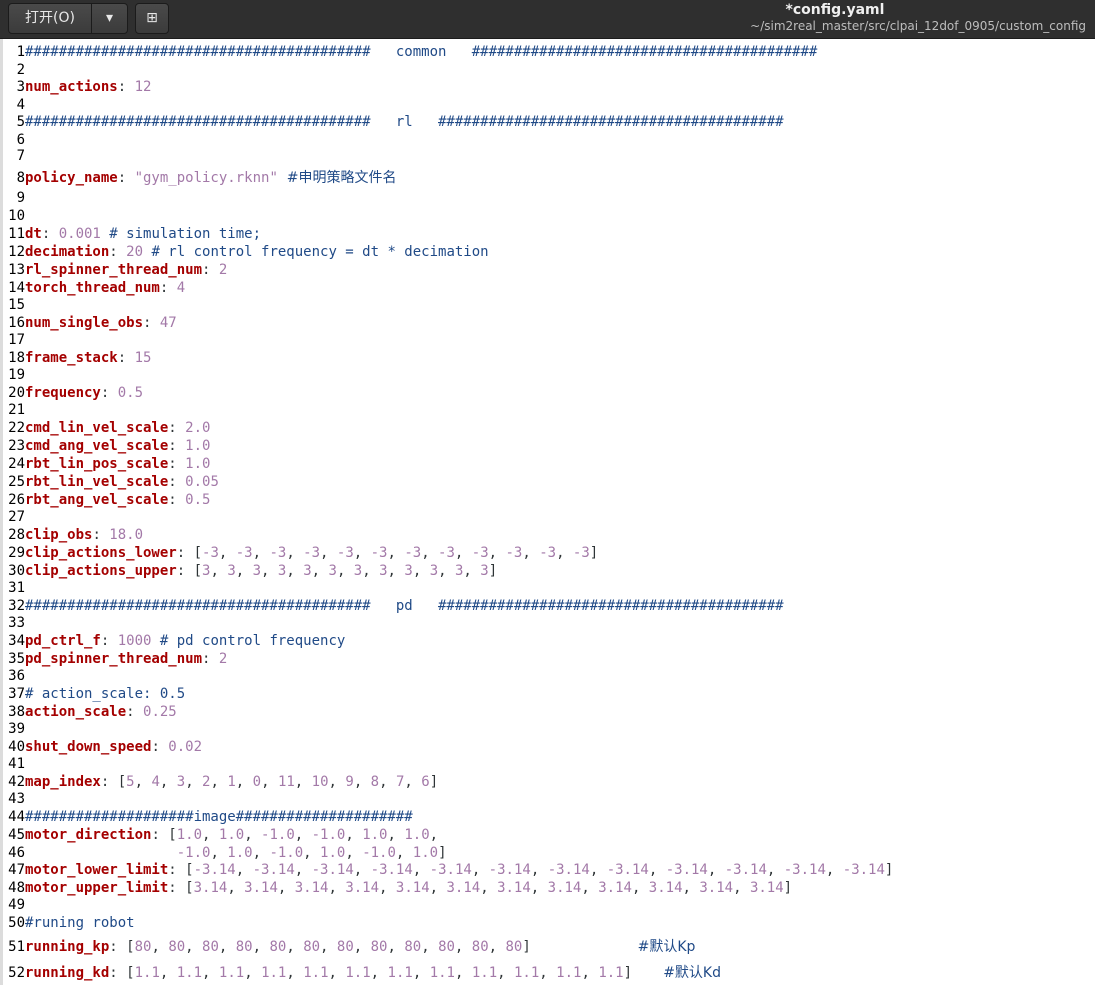  Describe the element at coordinates (257, 782) in the screenshot. I see `config-value: 0` at that location.